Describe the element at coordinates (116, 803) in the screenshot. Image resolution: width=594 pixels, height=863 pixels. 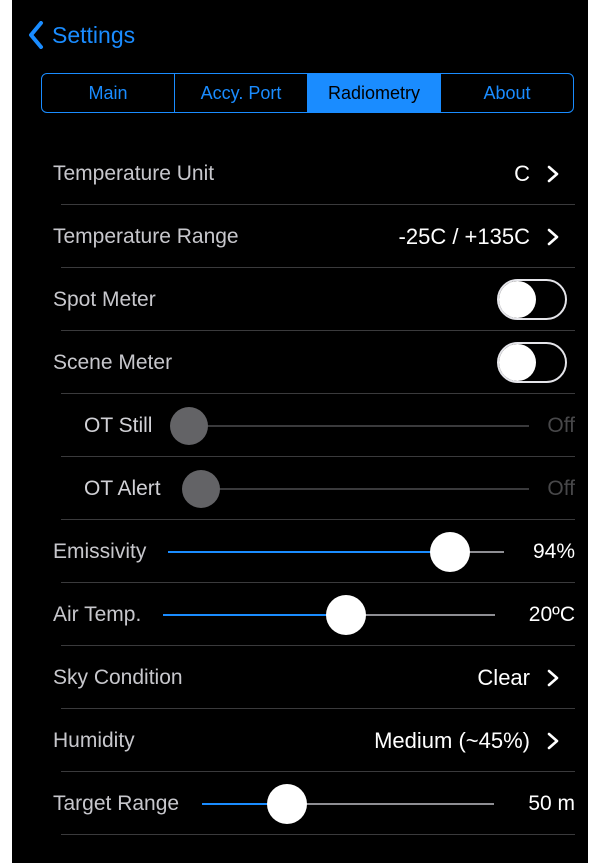
I see `target-range-label: Target Range` at that location.